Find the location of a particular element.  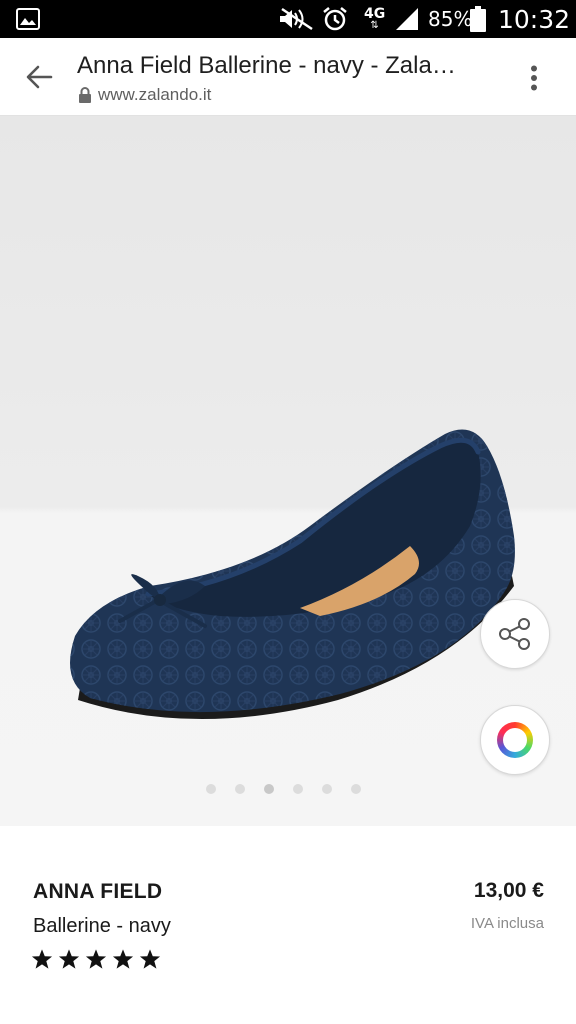

back-button is located at coordinates (39, 77).